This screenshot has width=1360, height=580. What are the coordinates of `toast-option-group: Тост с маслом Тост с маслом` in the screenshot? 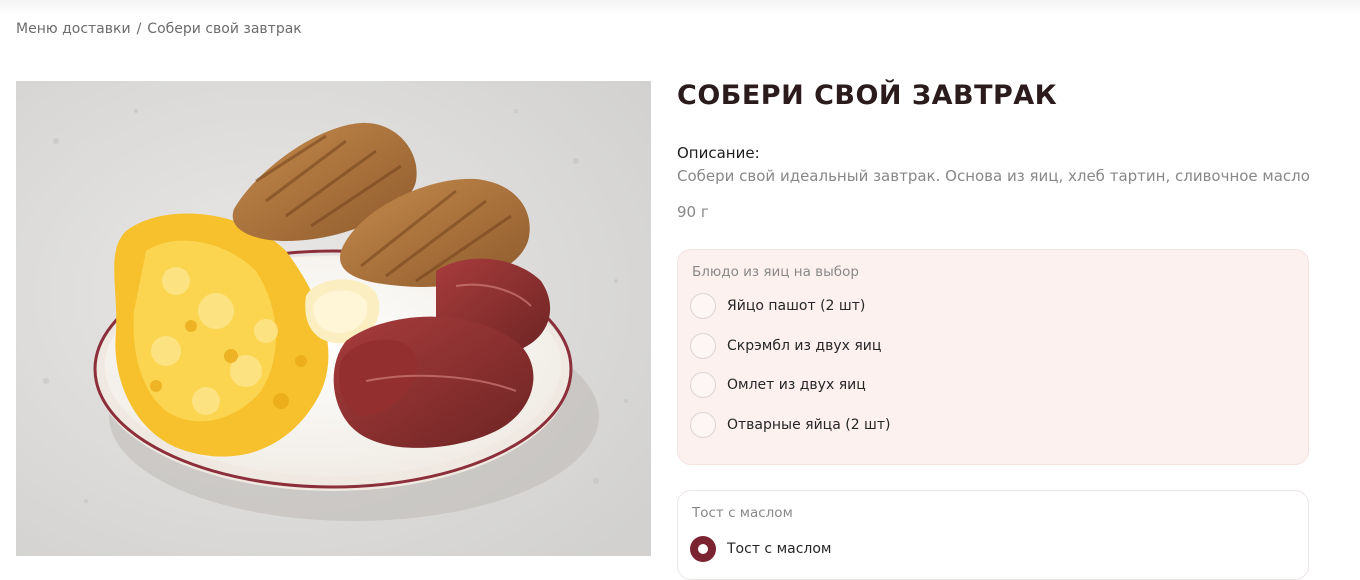 It's located at (993, 535).